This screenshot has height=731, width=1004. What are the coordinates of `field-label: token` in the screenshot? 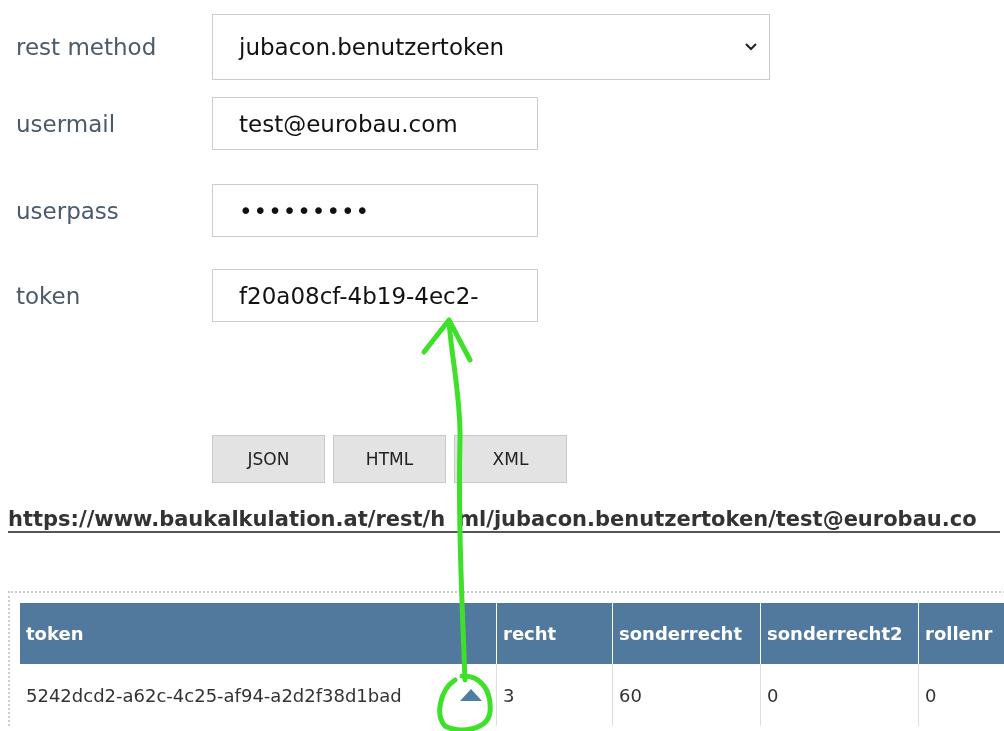 It's located at (48, 295).